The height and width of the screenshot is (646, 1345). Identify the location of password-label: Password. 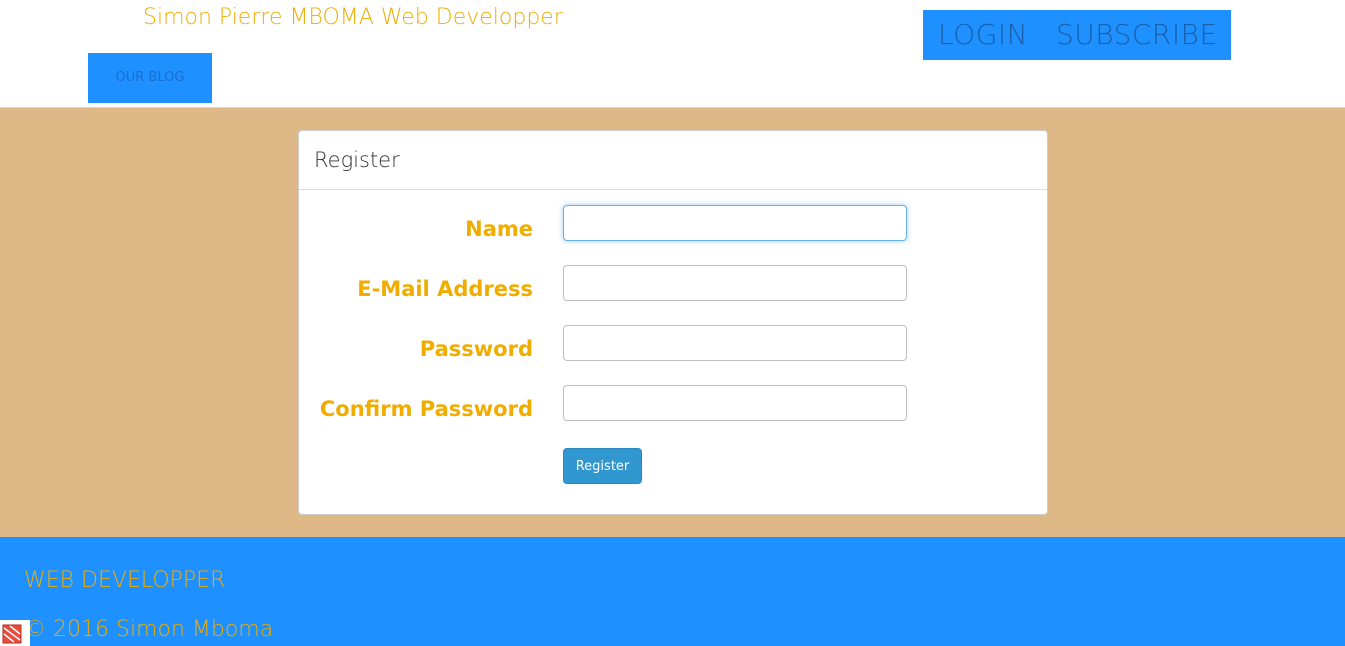
(476, 349).